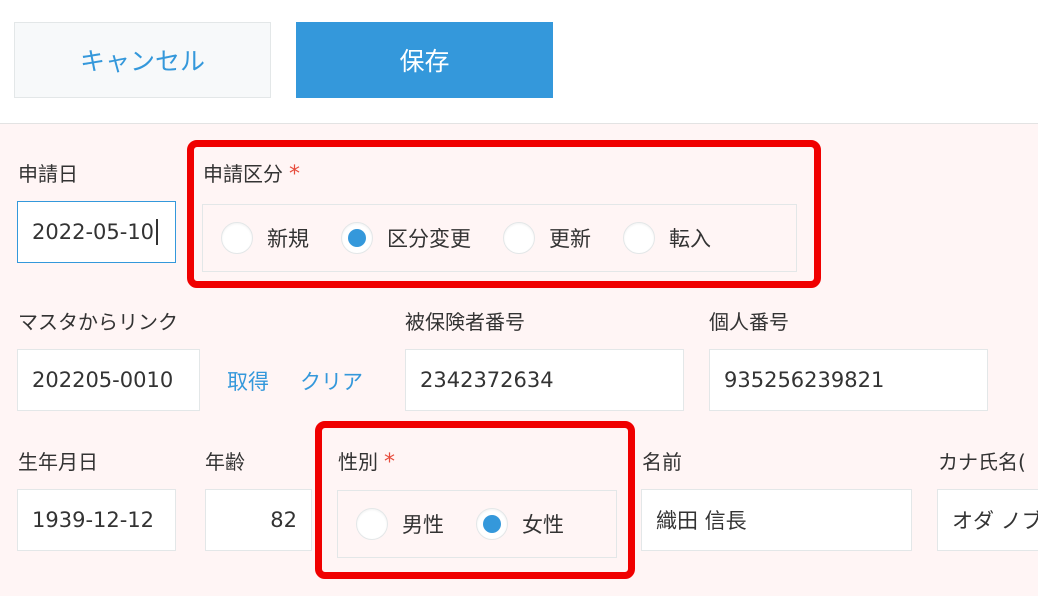 This screenshot has height=596, width=1038. I want to click on name-label: 名前, so click(662, 462).